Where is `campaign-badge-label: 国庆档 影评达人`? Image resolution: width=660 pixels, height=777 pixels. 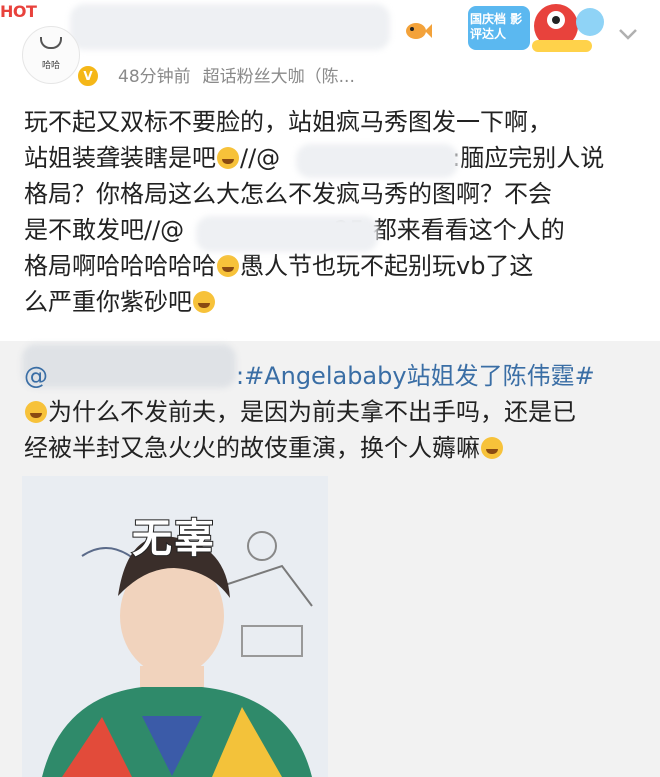
campaign-badge-label: 国庆档 影评达人 is located at coordinates (496, 26).